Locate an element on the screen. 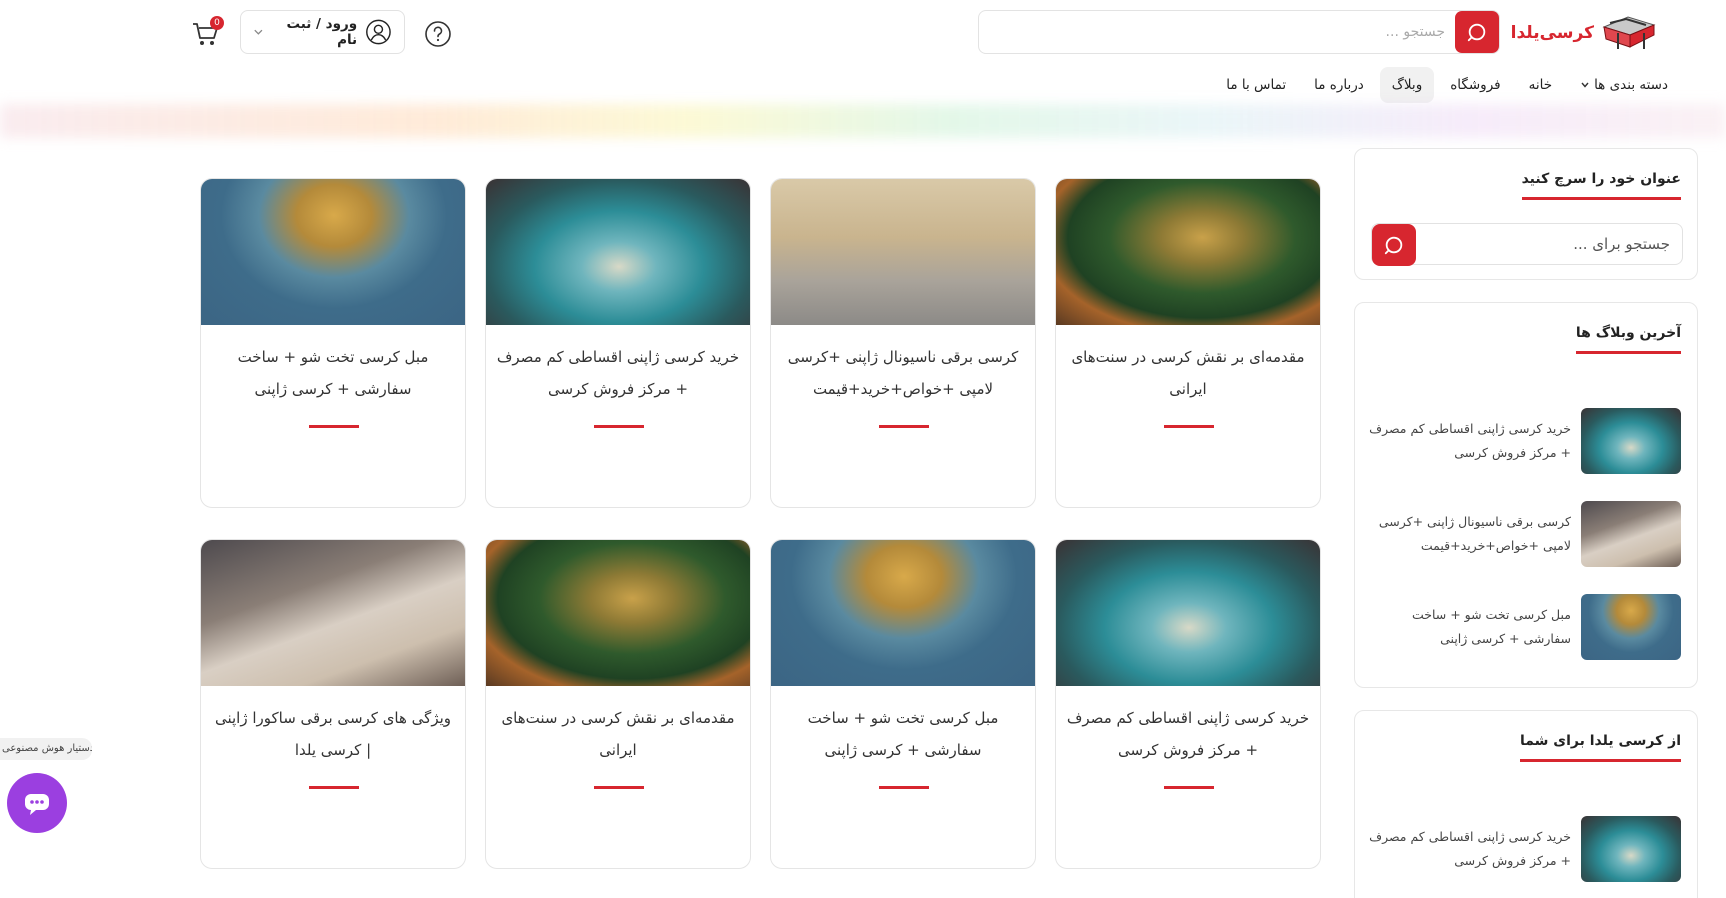  header-search-input is located at coordinates (1221, 32).